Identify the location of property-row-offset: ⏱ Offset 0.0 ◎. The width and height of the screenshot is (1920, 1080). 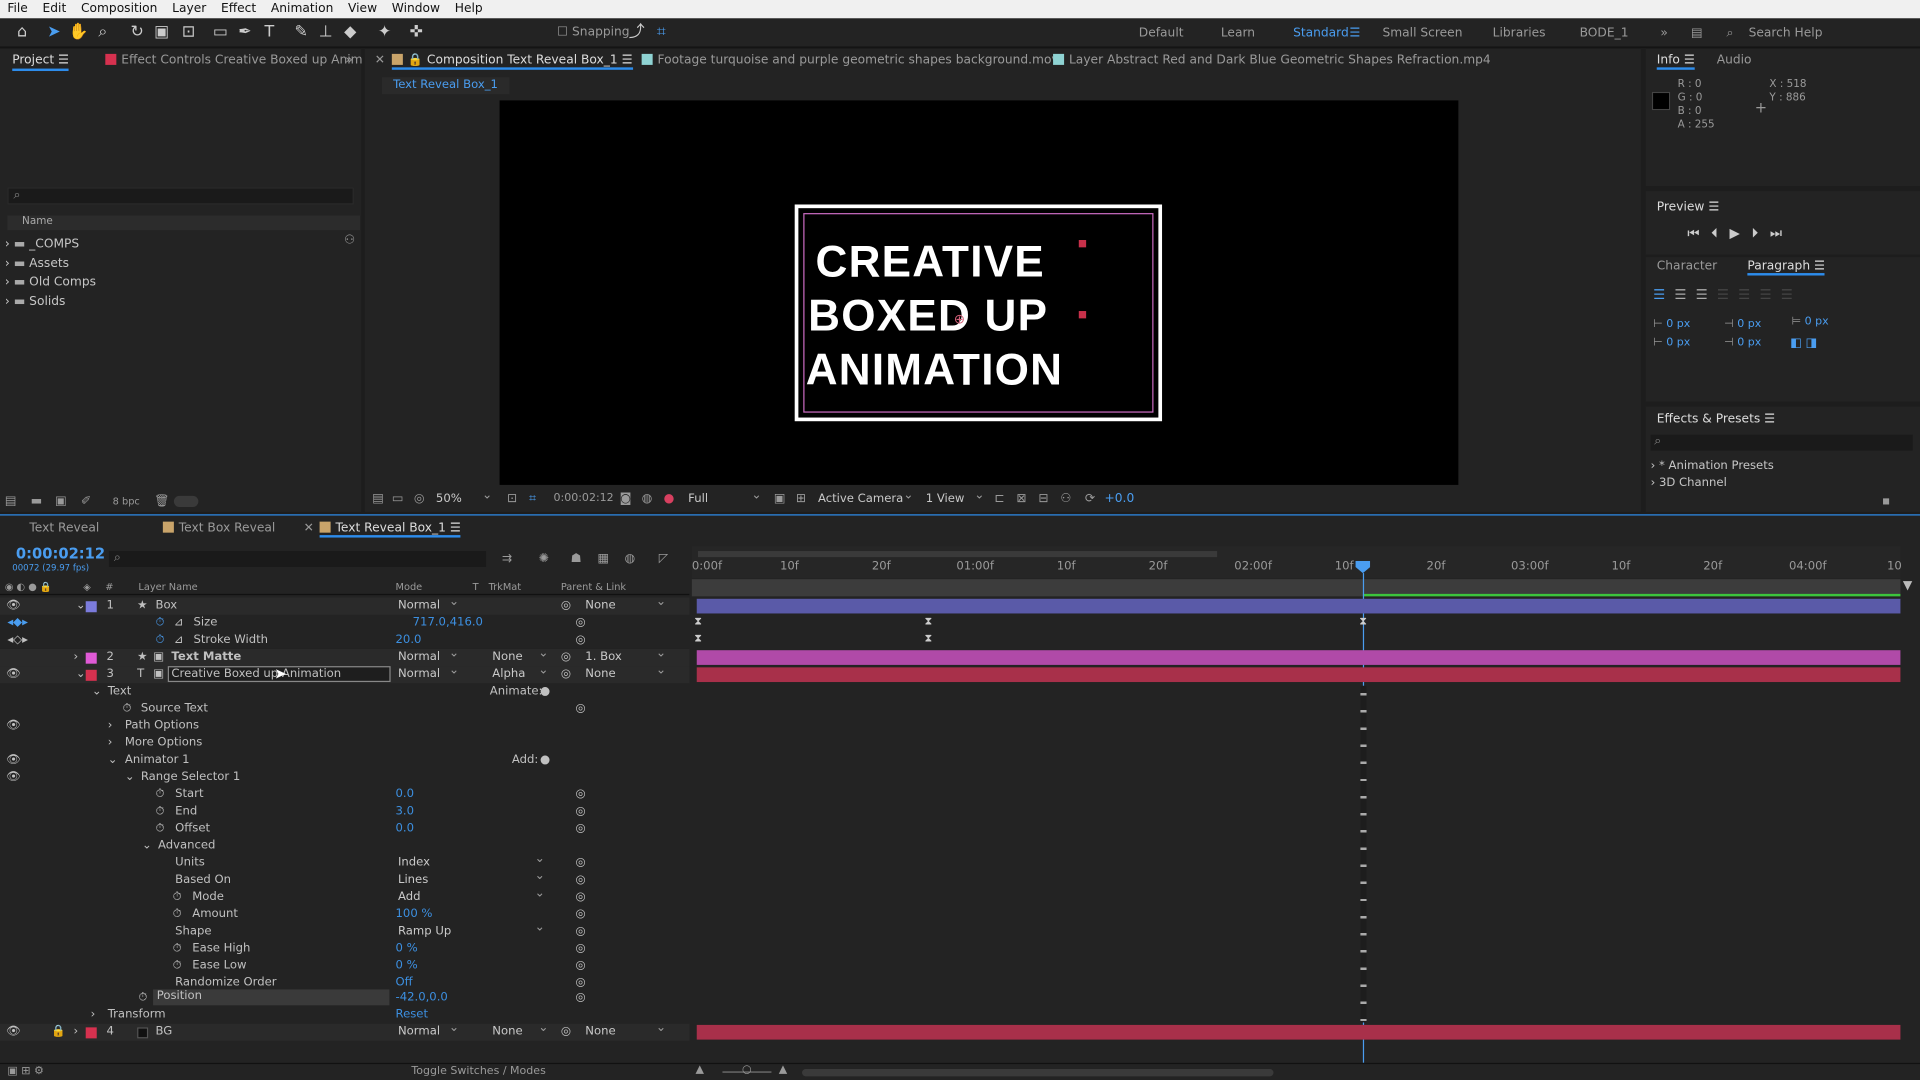
(344, 828).